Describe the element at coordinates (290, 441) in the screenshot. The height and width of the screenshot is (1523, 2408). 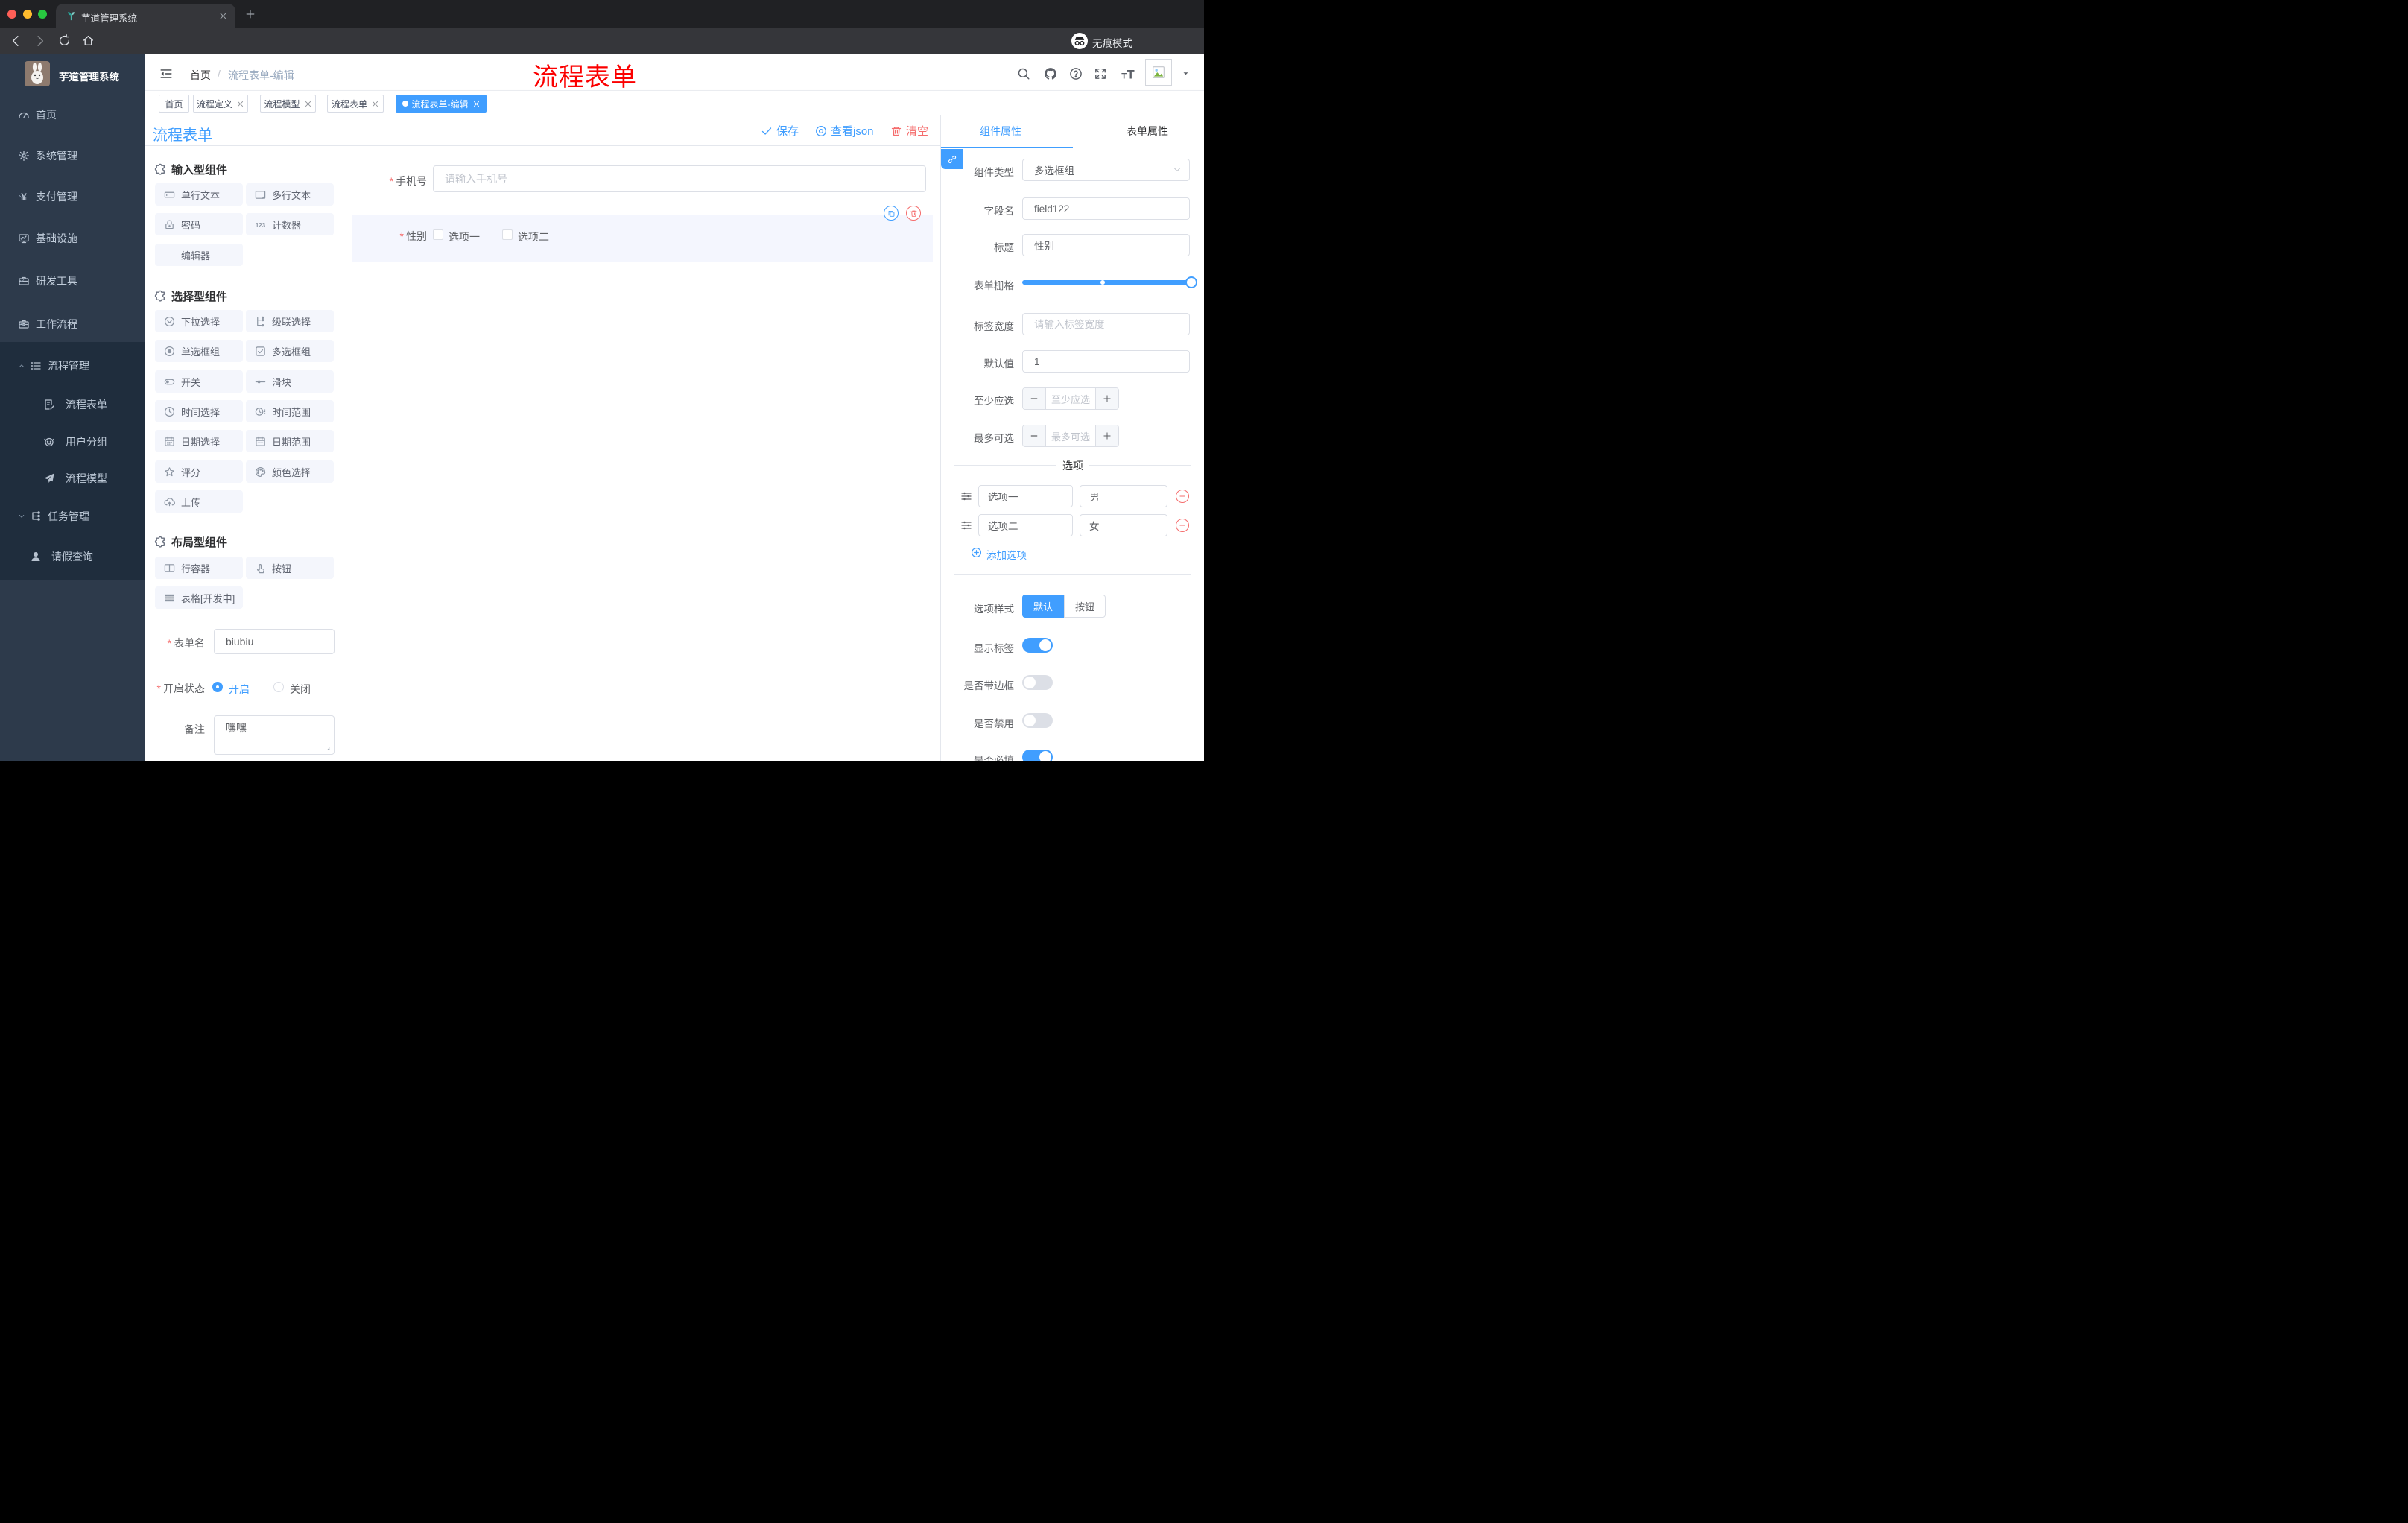
I see `component-date-range: 日期范围` at that location.